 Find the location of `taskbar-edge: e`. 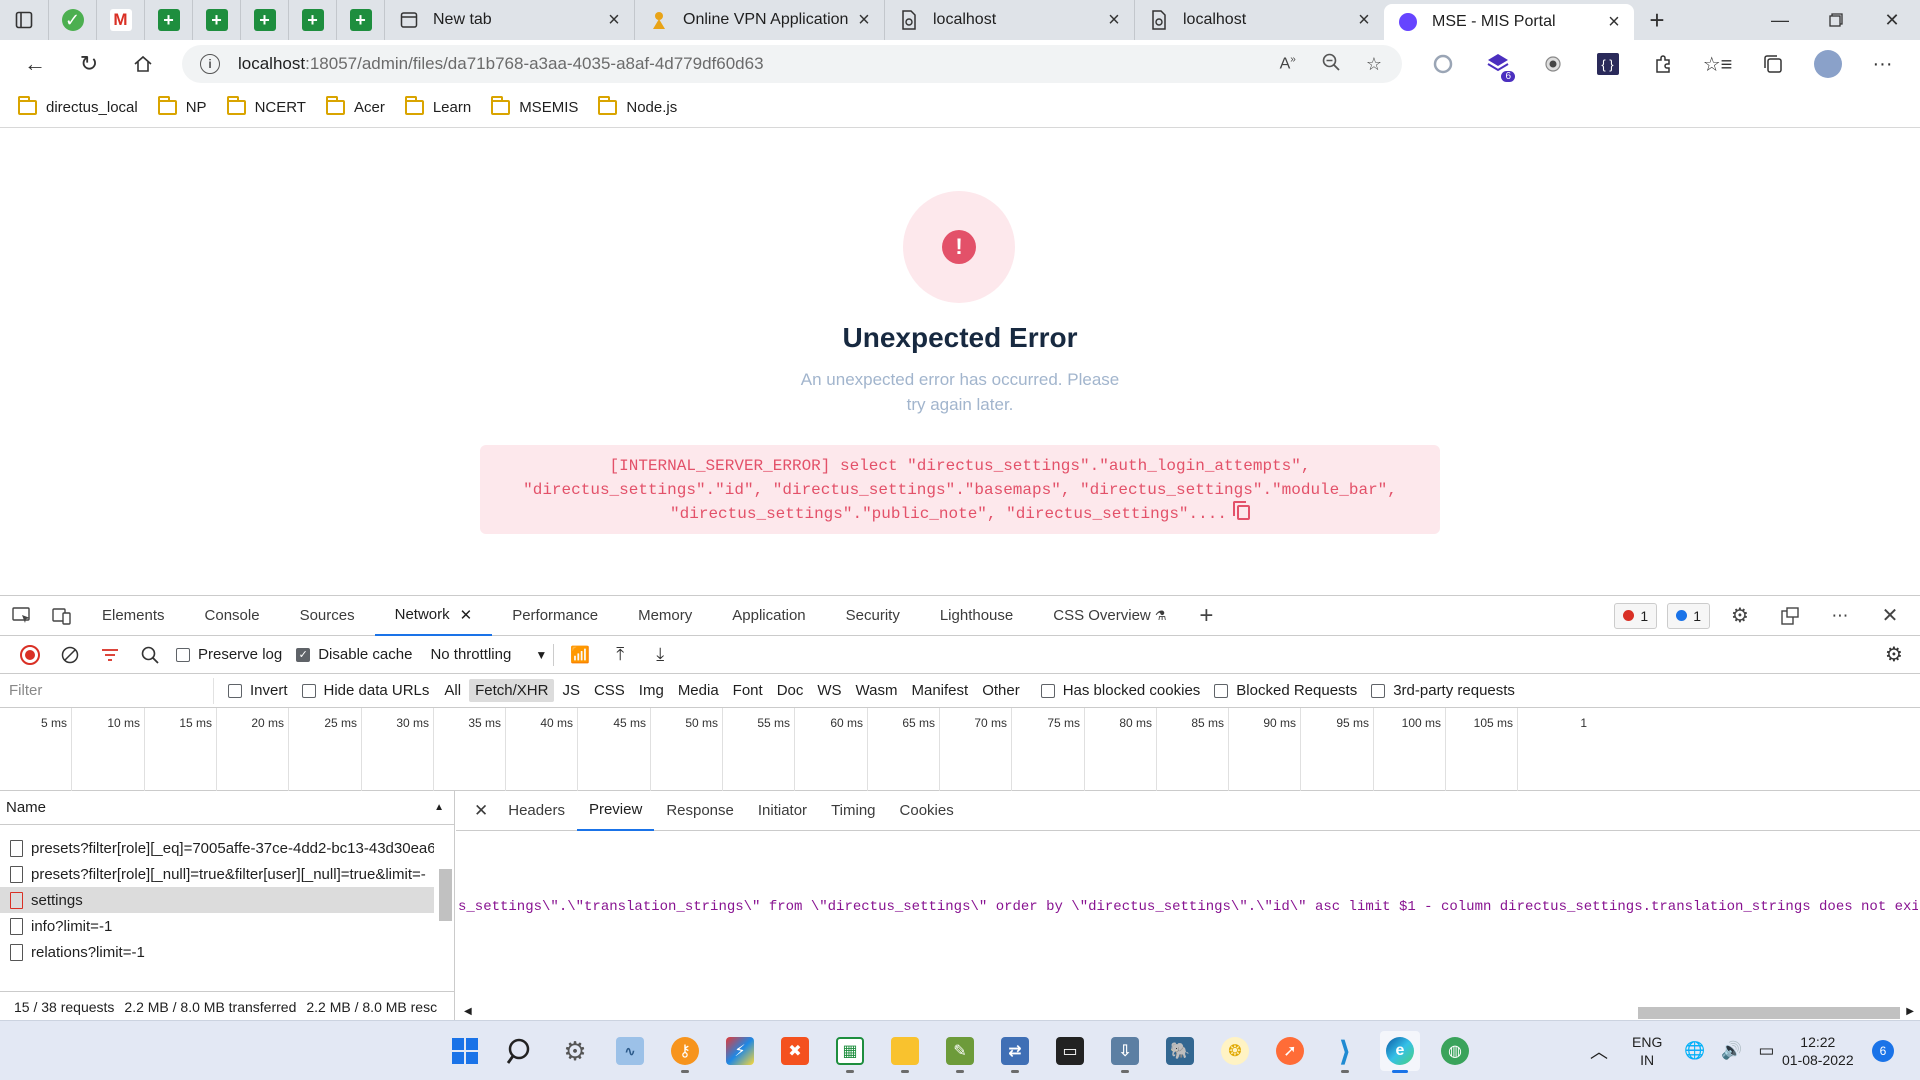

taskbar-edge: e is located at coordinates (1400, 1052).